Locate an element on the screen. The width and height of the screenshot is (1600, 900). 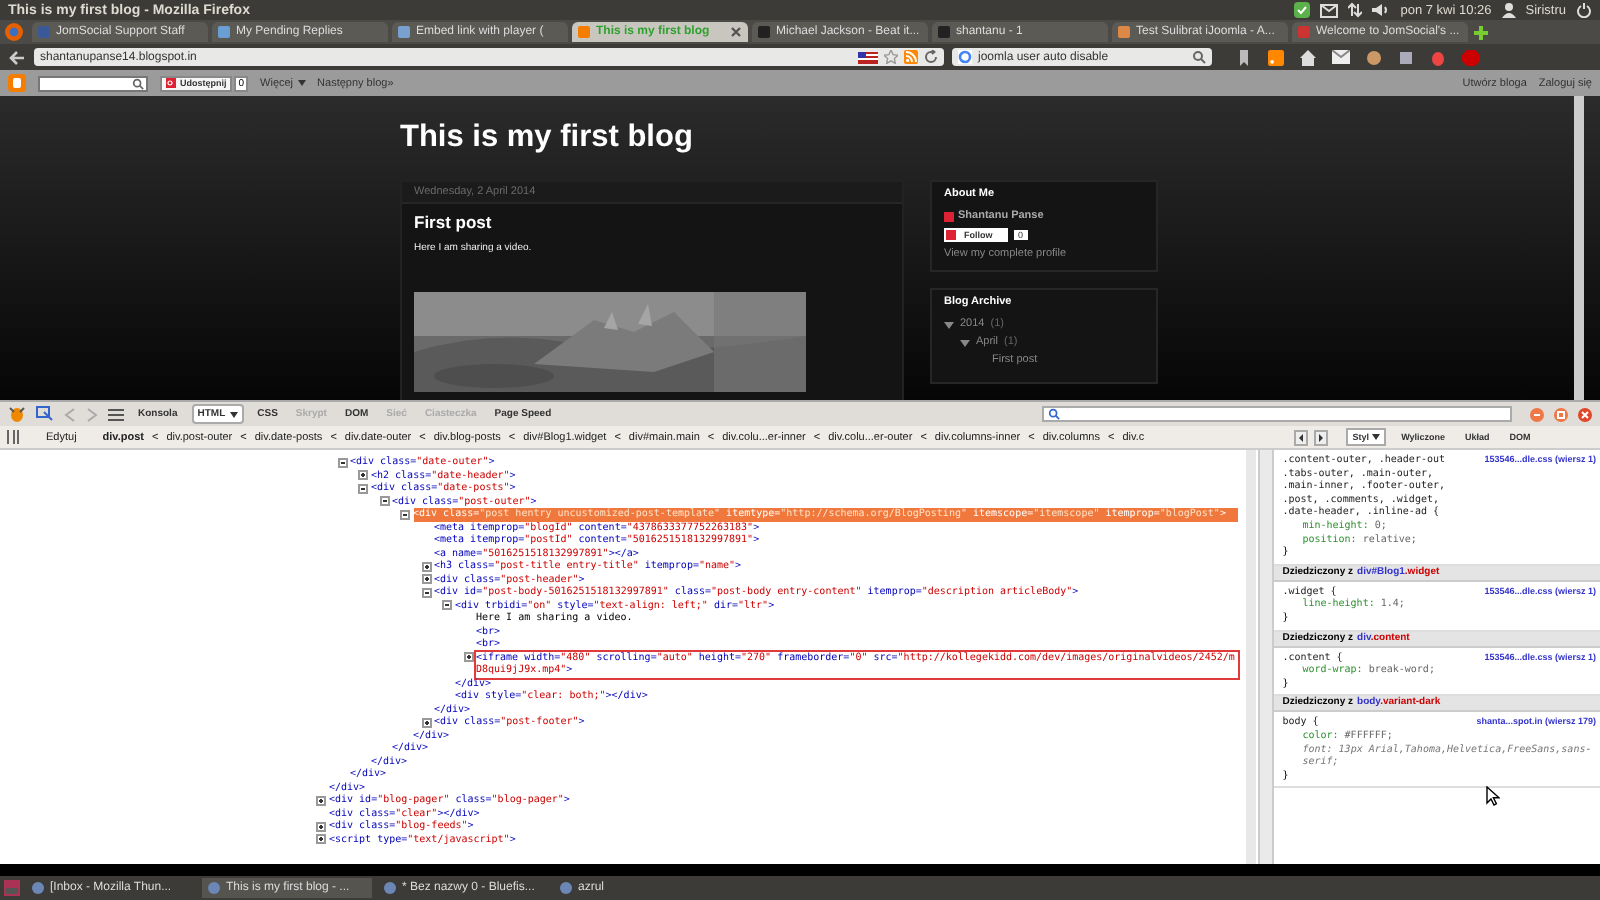
layout-icon is located at coordinates (13, 437).